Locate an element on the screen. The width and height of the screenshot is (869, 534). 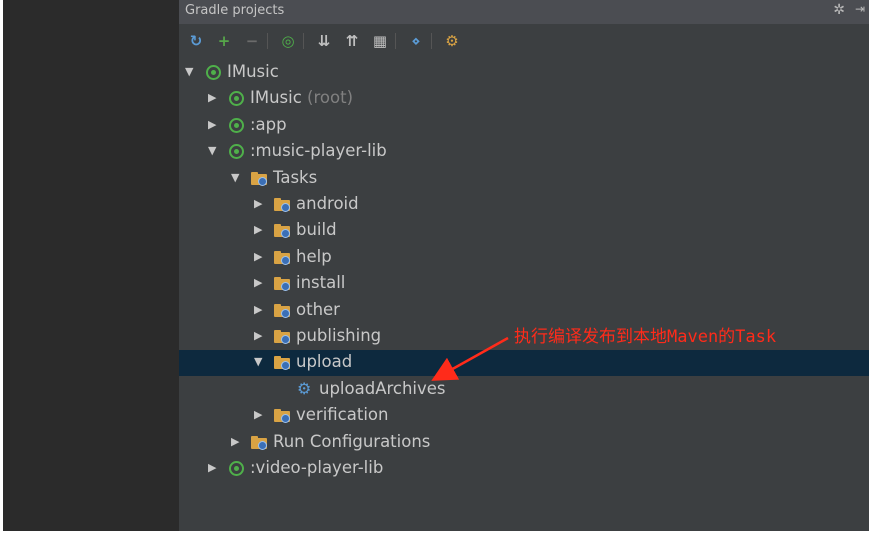
annotation-arrow is located at coordinates (470, 358).